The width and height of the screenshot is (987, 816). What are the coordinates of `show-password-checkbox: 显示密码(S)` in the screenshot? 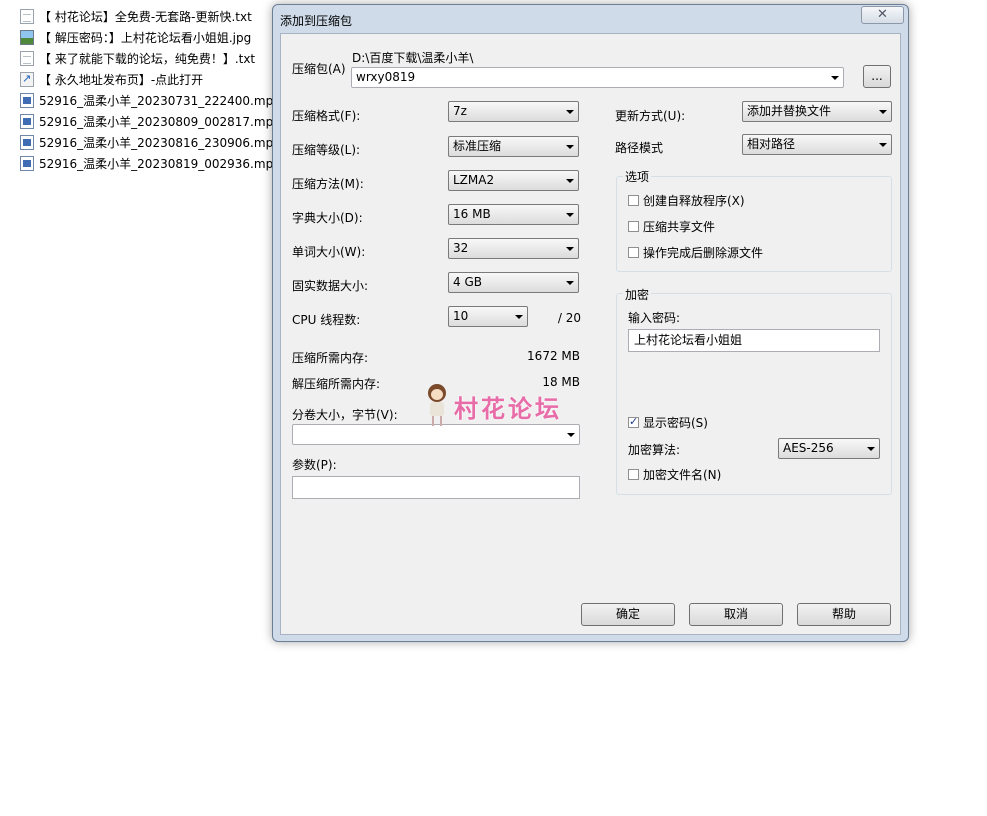 It's located at (668, 422).